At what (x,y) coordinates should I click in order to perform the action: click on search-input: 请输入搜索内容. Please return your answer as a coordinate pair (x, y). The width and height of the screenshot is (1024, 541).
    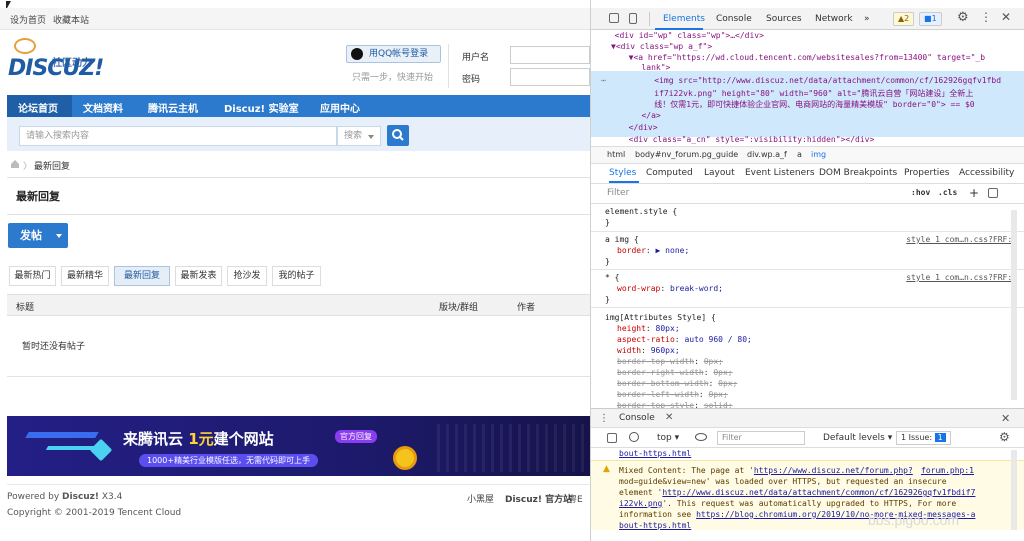
    Looking at the image, I should click on (178, 136).